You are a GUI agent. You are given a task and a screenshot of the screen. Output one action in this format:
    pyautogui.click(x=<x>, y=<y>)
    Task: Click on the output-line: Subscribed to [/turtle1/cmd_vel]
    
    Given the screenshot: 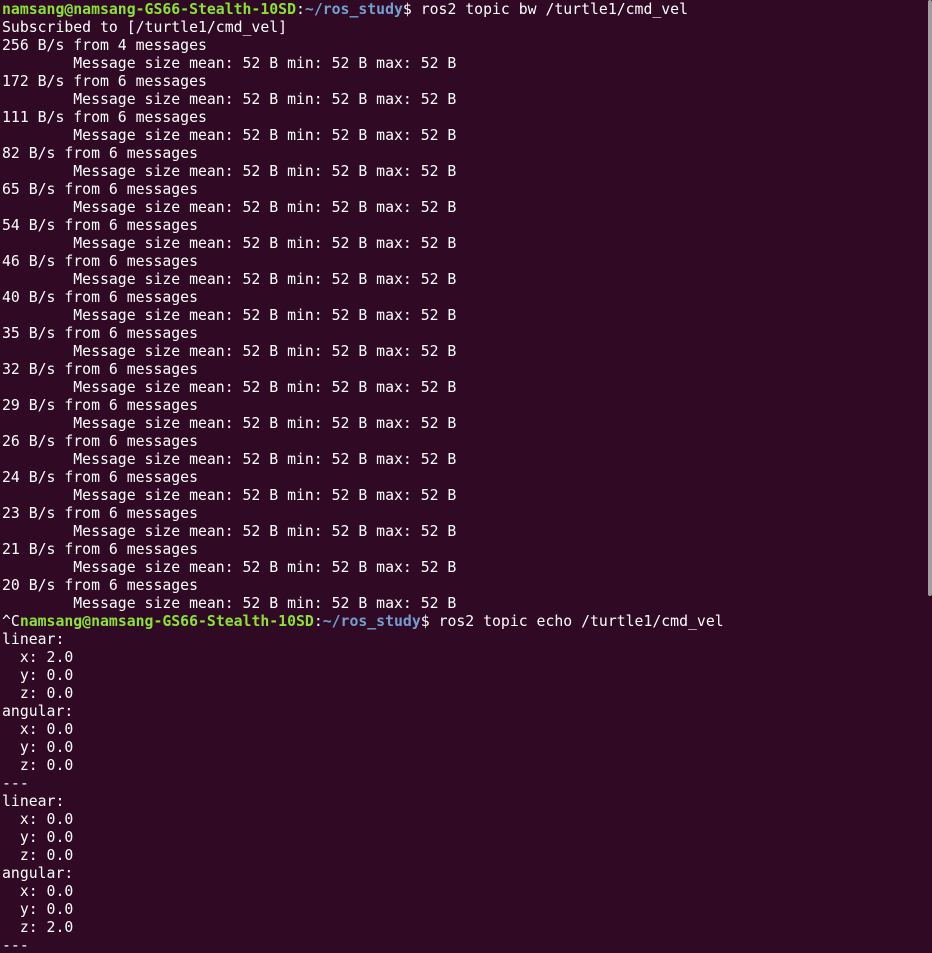 What is the action you would take?
    pyautogui.click(x=145, y=27)
    